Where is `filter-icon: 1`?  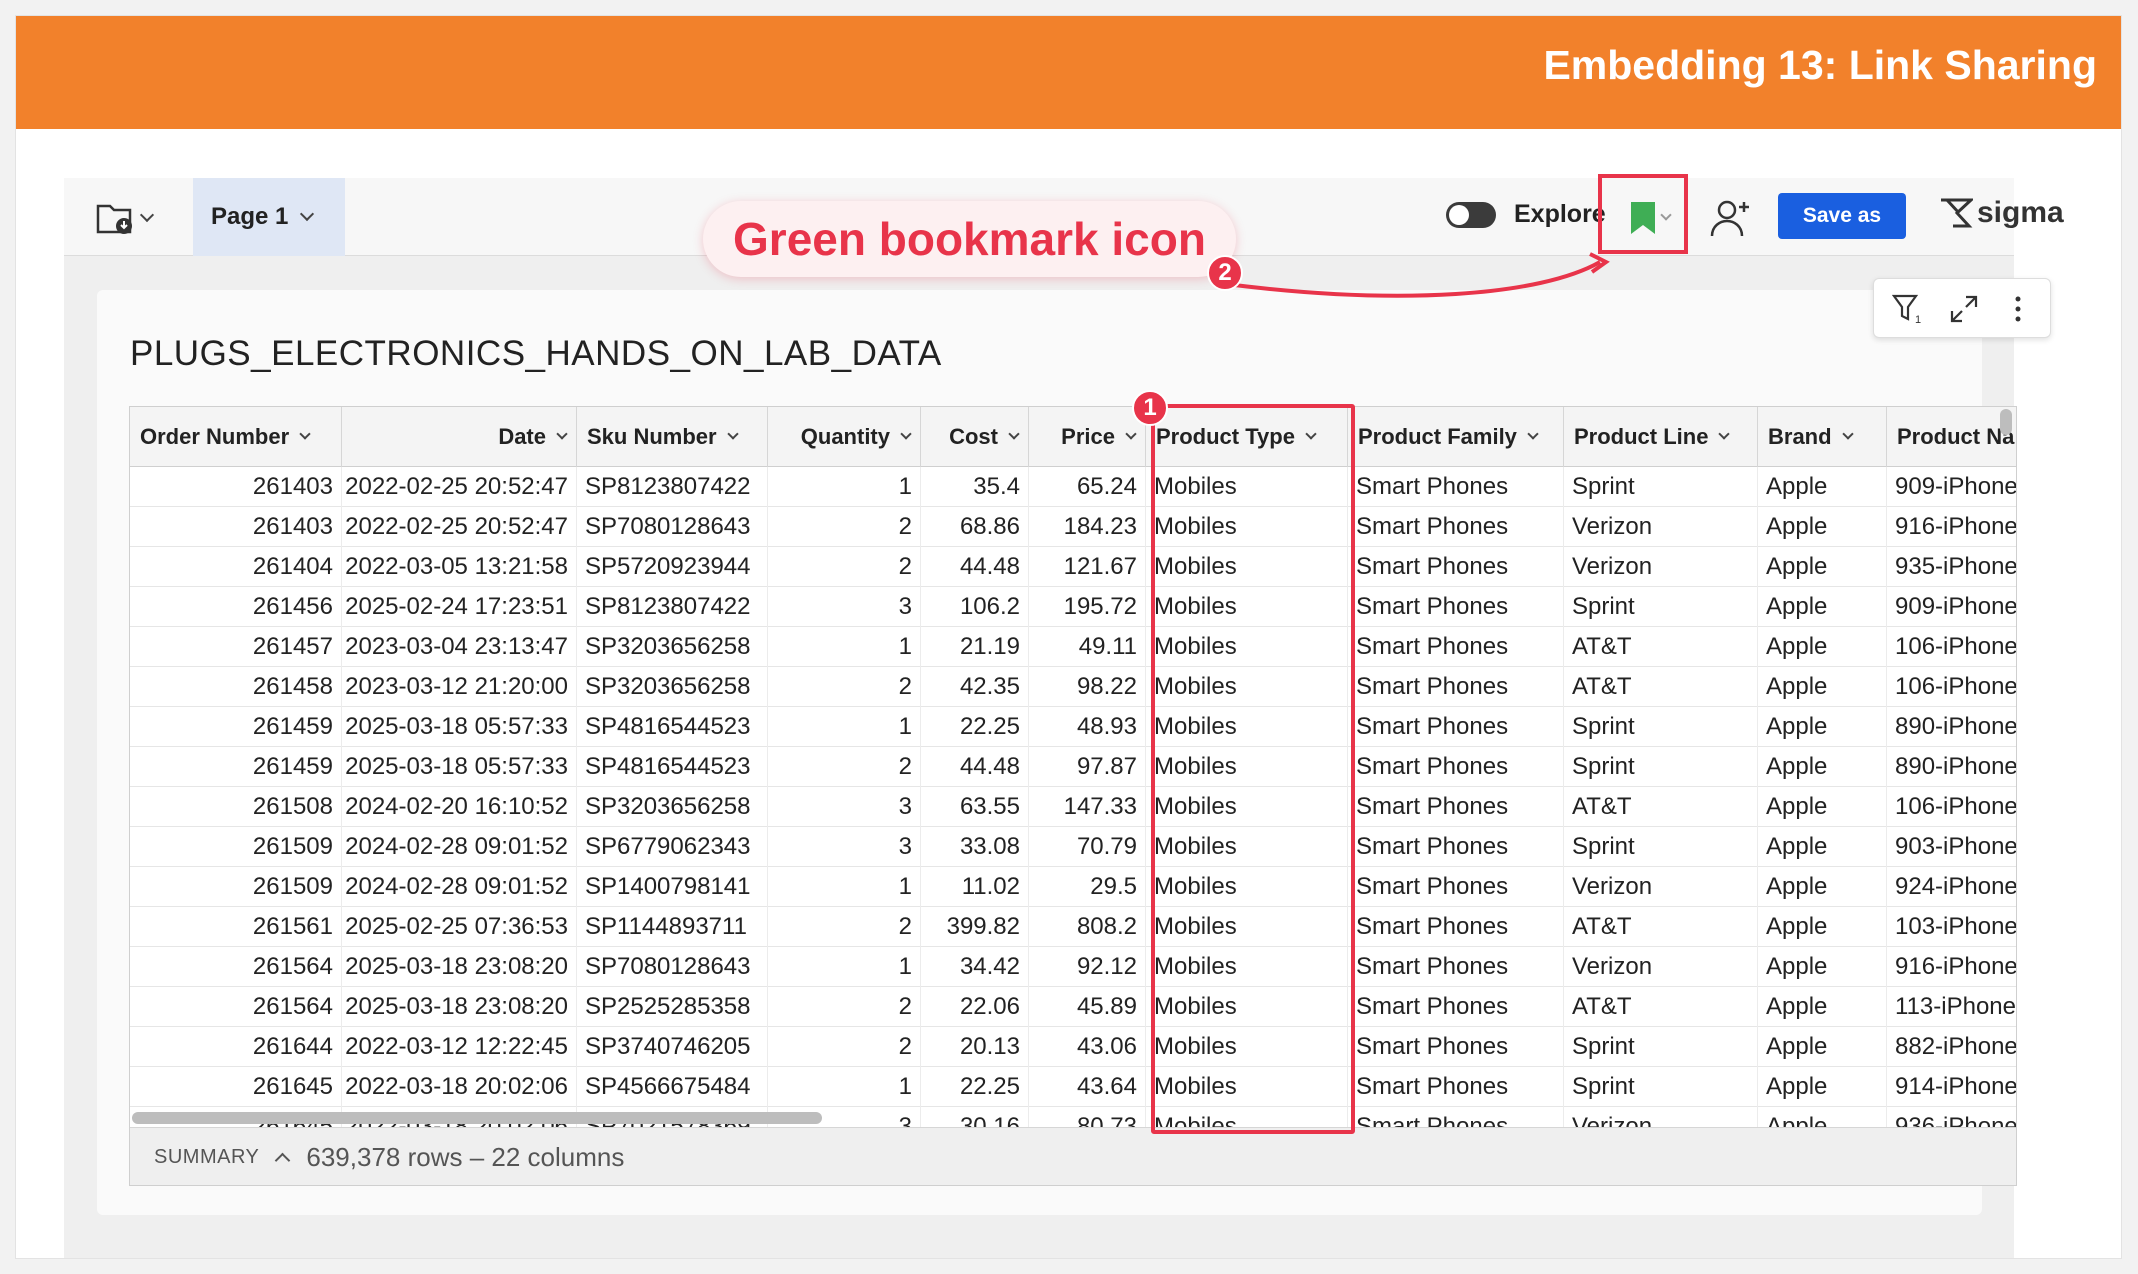
filter-icon: 1 is located at coordinates (1908, 309).